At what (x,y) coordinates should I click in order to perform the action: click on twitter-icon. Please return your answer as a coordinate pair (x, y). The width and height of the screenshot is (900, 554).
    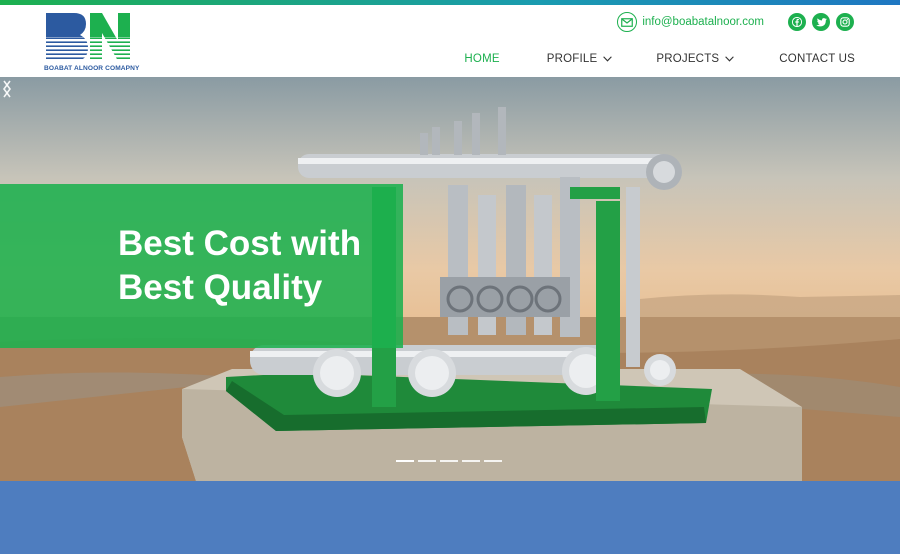
    Looking at the image, I should click on (821, 22).